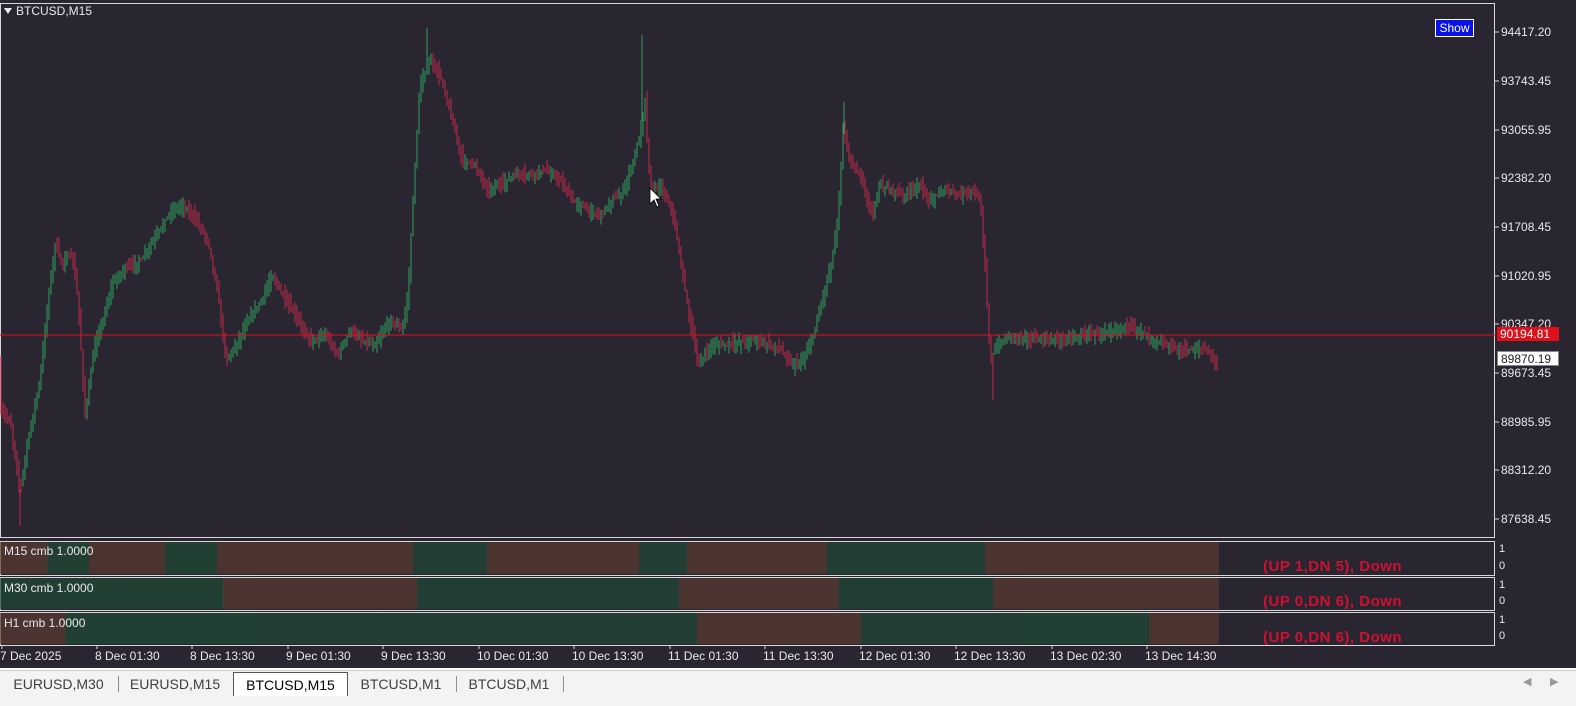 This screenshot has width=1576, height=706. What do you see at coordinates (608, 656) in the screenshot?
I see `time-tick-label: 10 Dec 13:30` at bounding box center [608, 656].